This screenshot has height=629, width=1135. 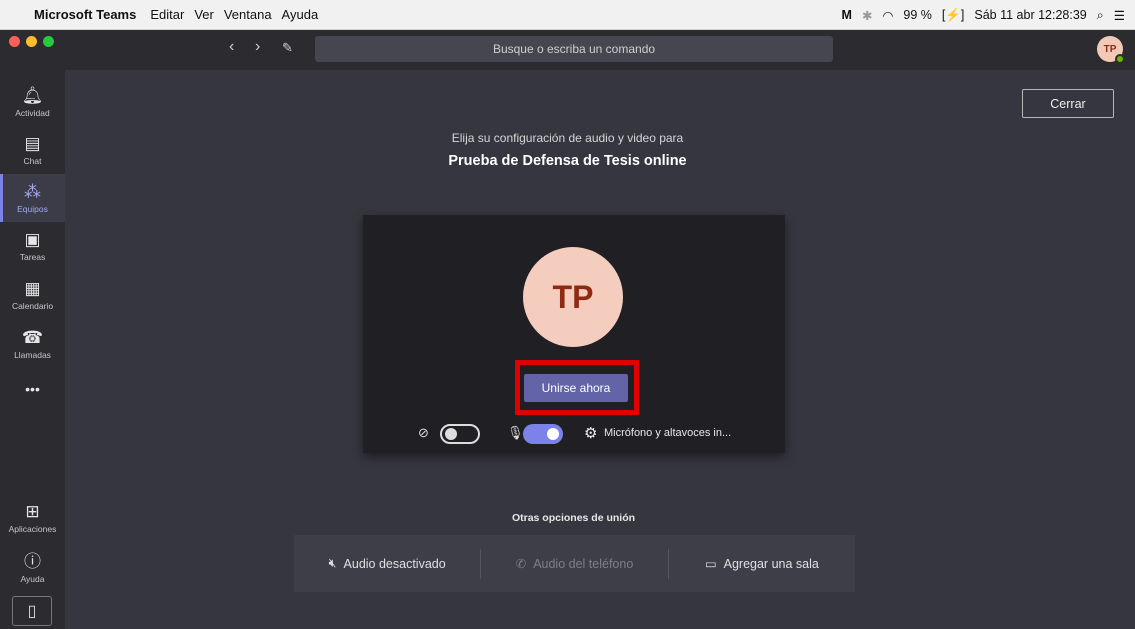 I want to click on option-label: Audio del teléfono, so click(x=583, y=563).